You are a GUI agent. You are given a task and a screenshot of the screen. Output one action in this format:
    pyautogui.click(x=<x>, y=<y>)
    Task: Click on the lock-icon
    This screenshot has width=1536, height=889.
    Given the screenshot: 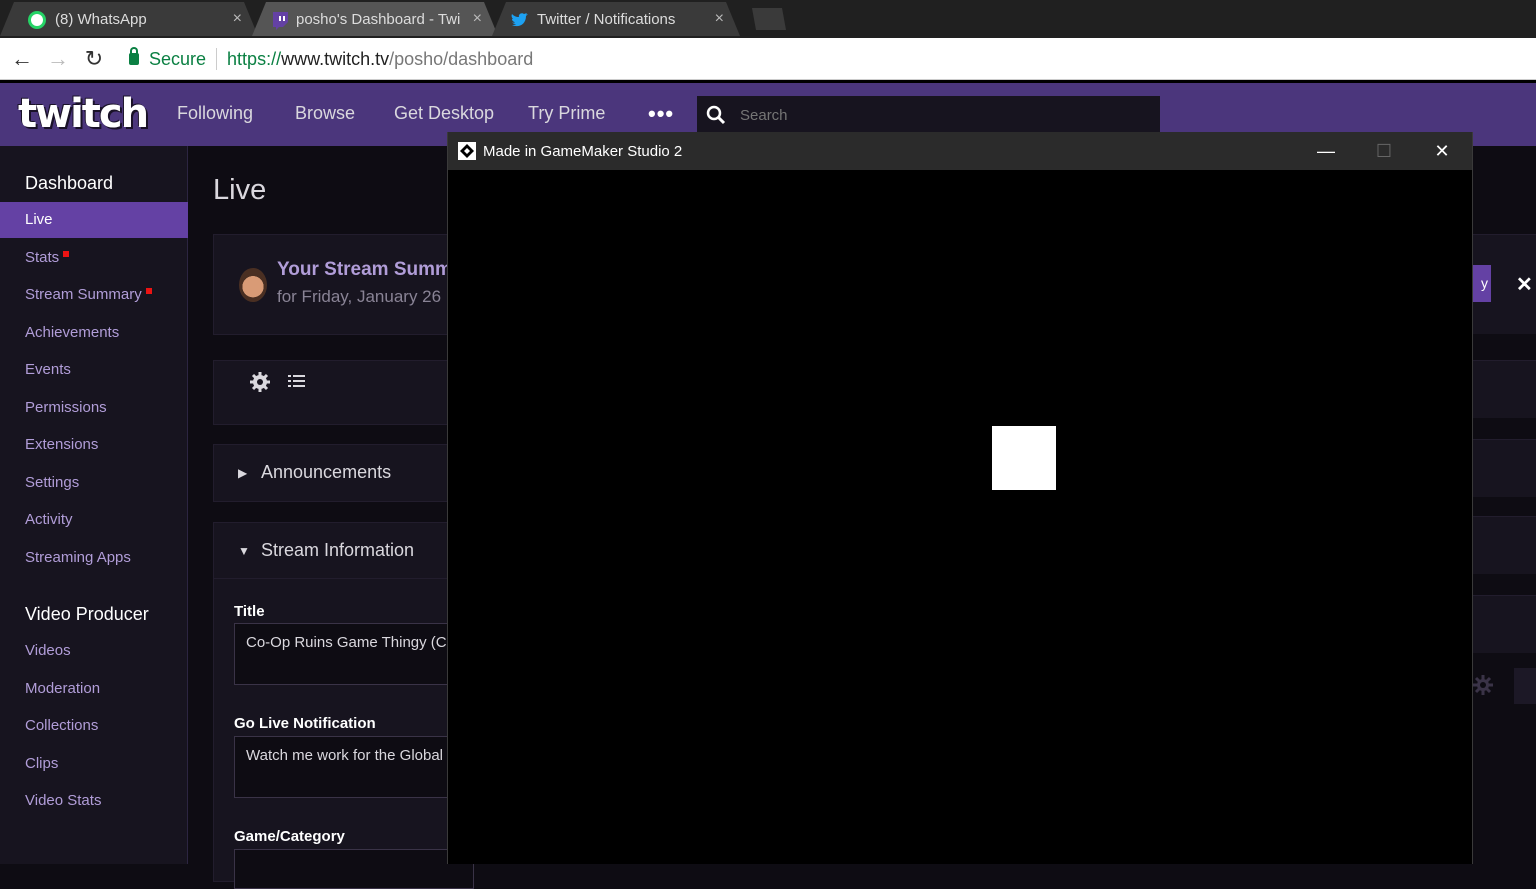 What is the action you would take?
    pyautogui.click(x=134, y=56)
    